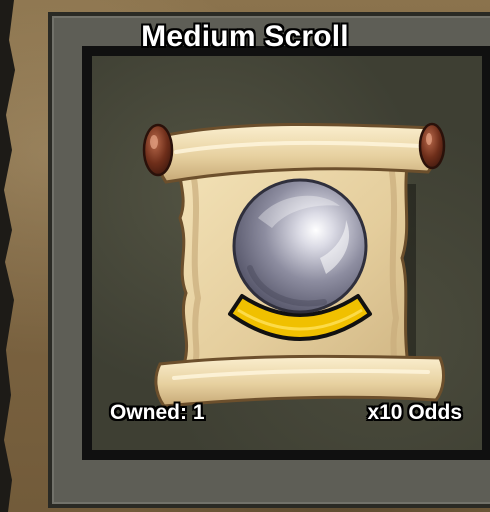 The width and height of the screenshot is (490, 512). I want to click on odds-multiplier: x10 Odds, so click(414, 412).